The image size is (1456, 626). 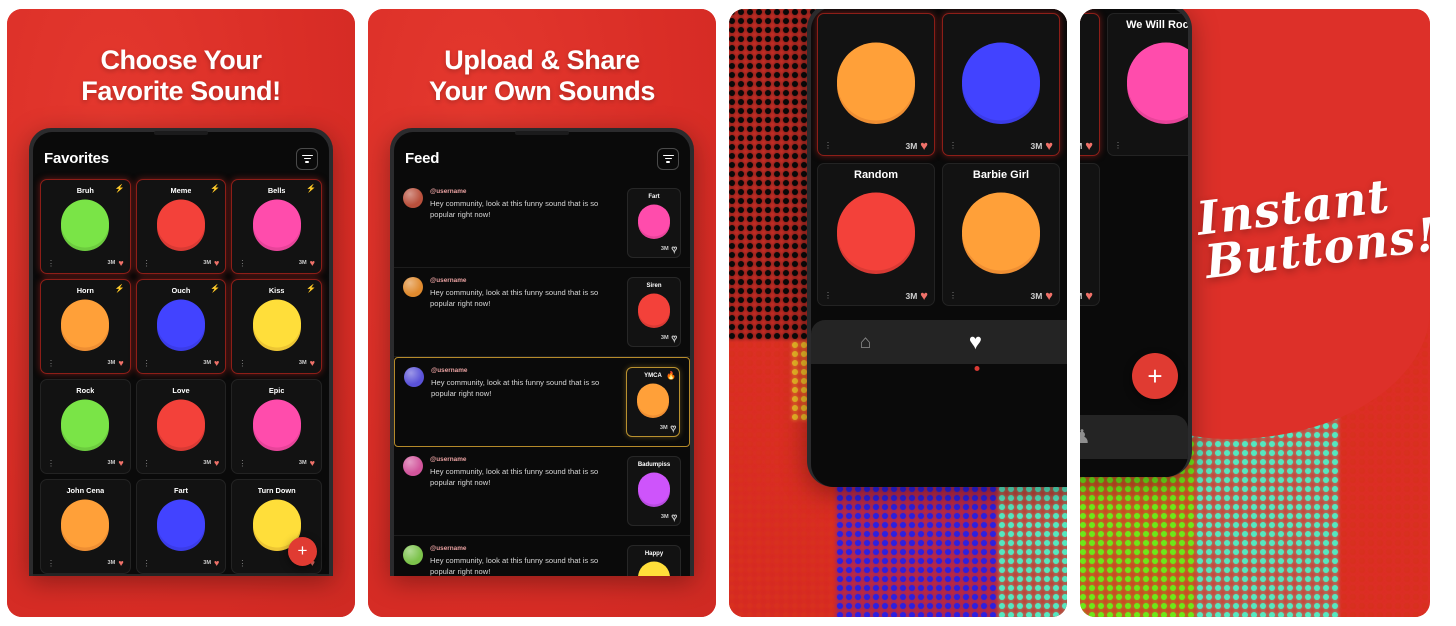 I want to click on sound-card: Fart ⋮ 3M ♥, so click(x=181, y=526).